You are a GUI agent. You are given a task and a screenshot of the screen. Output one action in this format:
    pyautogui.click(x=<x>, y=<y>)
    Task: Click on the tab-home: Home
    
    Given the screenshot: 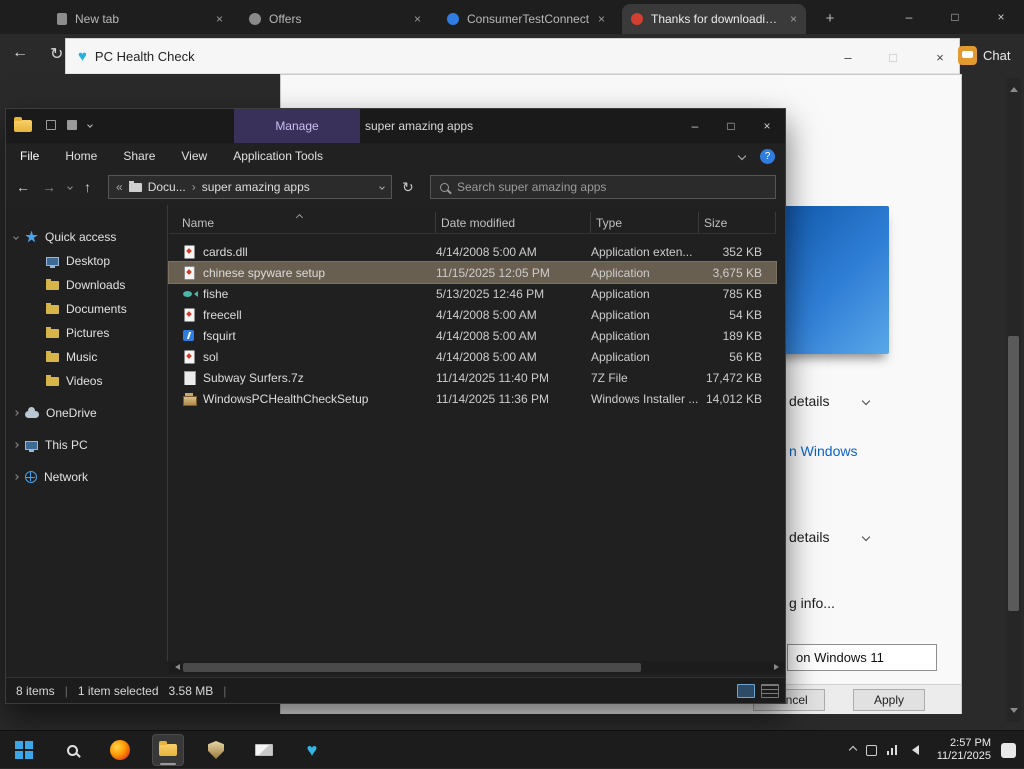 What is the action you would take?
    pyautogui.click(x=81, y=156)
    